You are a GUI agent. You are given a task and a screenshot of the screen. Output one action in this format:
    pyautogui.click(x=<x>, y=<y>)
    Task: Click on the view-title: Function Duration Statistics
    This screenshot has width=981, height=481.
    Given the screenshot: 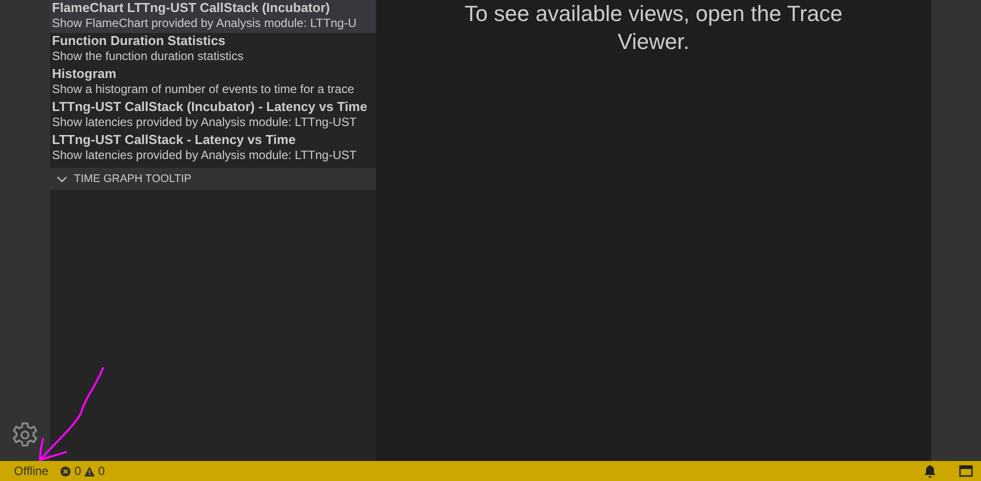 What is the action you would take?
    pyautogui.click(x=139, y=41)
    